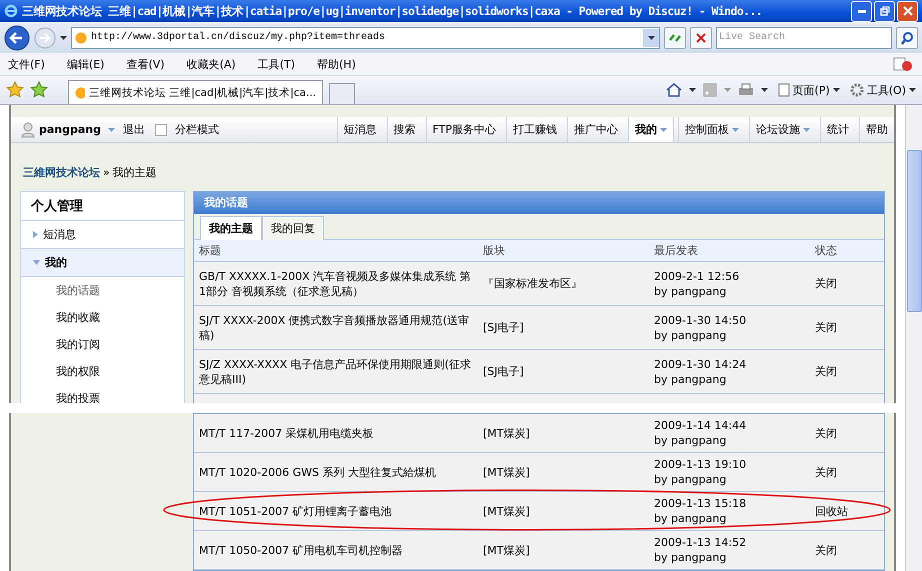 The width and height of the screenshot is (922, 571). What do you see at coordinates (293, 228) in the screenshot?
I see `panel-tab: 我的回复` at bounding box center [293, 228].